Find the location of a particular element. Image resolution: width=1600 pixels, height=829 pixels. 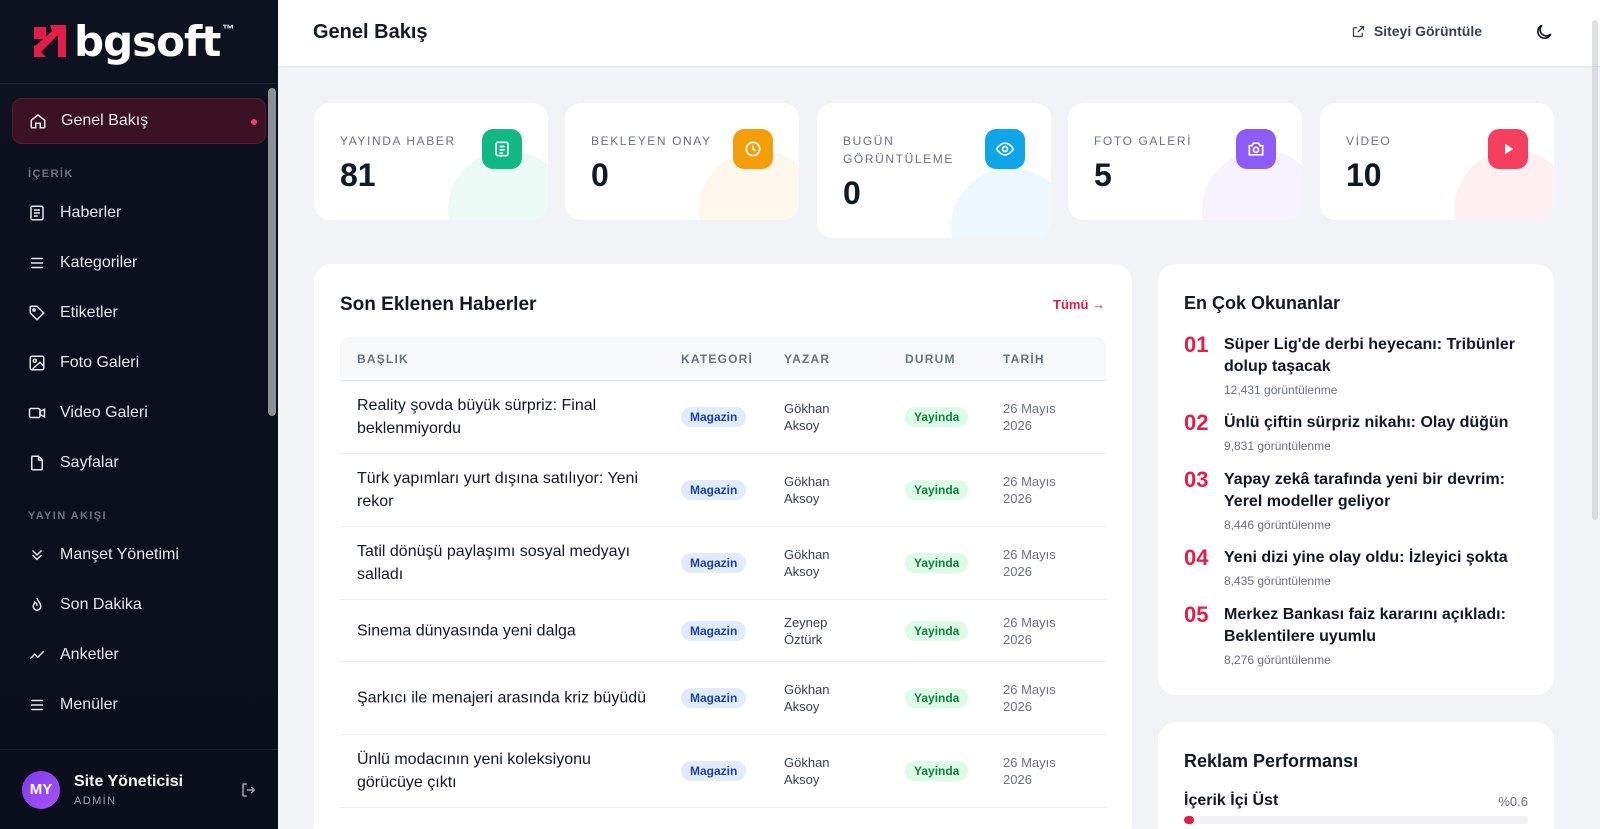

sidebar-item-label: Son Dakika is located at coordinates (101, 604).